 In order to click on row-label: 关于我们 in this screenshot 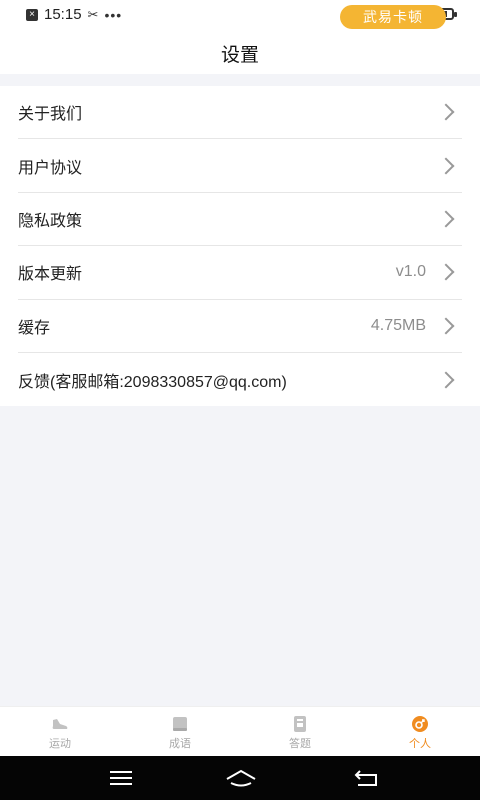, I will do `click(50, 115)`.